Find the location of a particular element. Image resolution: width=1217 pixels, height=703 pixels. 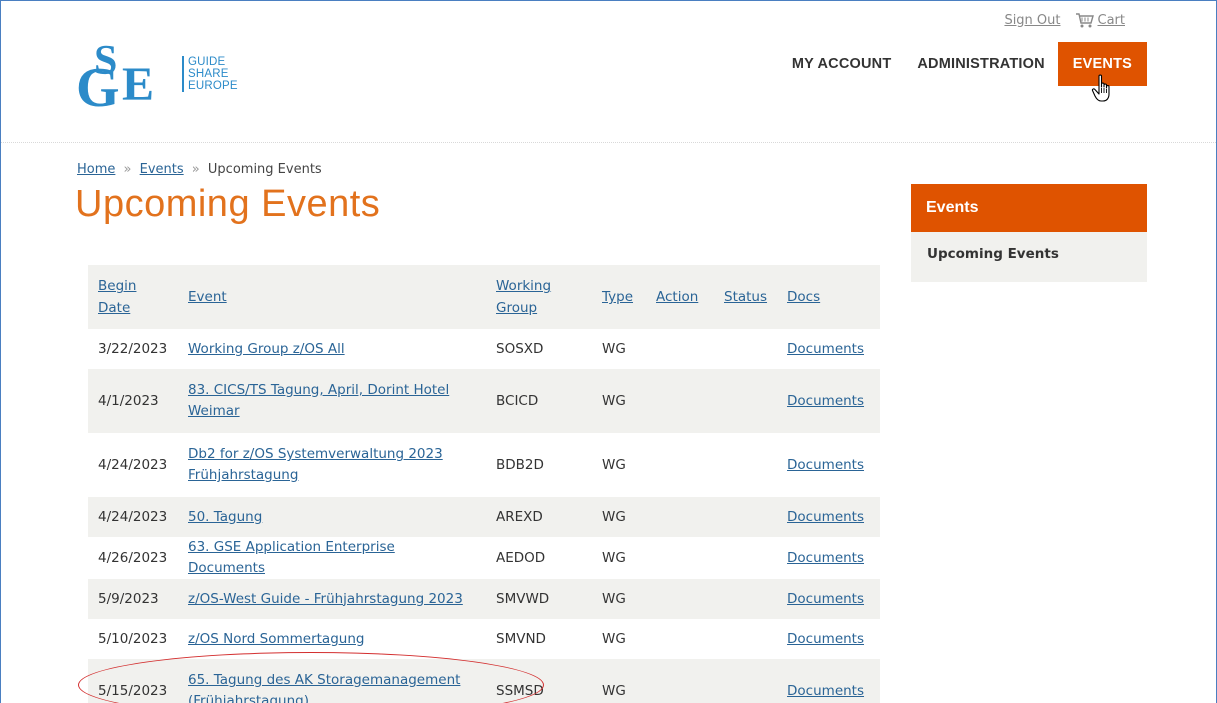

header-type-link: Type is located at coordinates (617, 297).